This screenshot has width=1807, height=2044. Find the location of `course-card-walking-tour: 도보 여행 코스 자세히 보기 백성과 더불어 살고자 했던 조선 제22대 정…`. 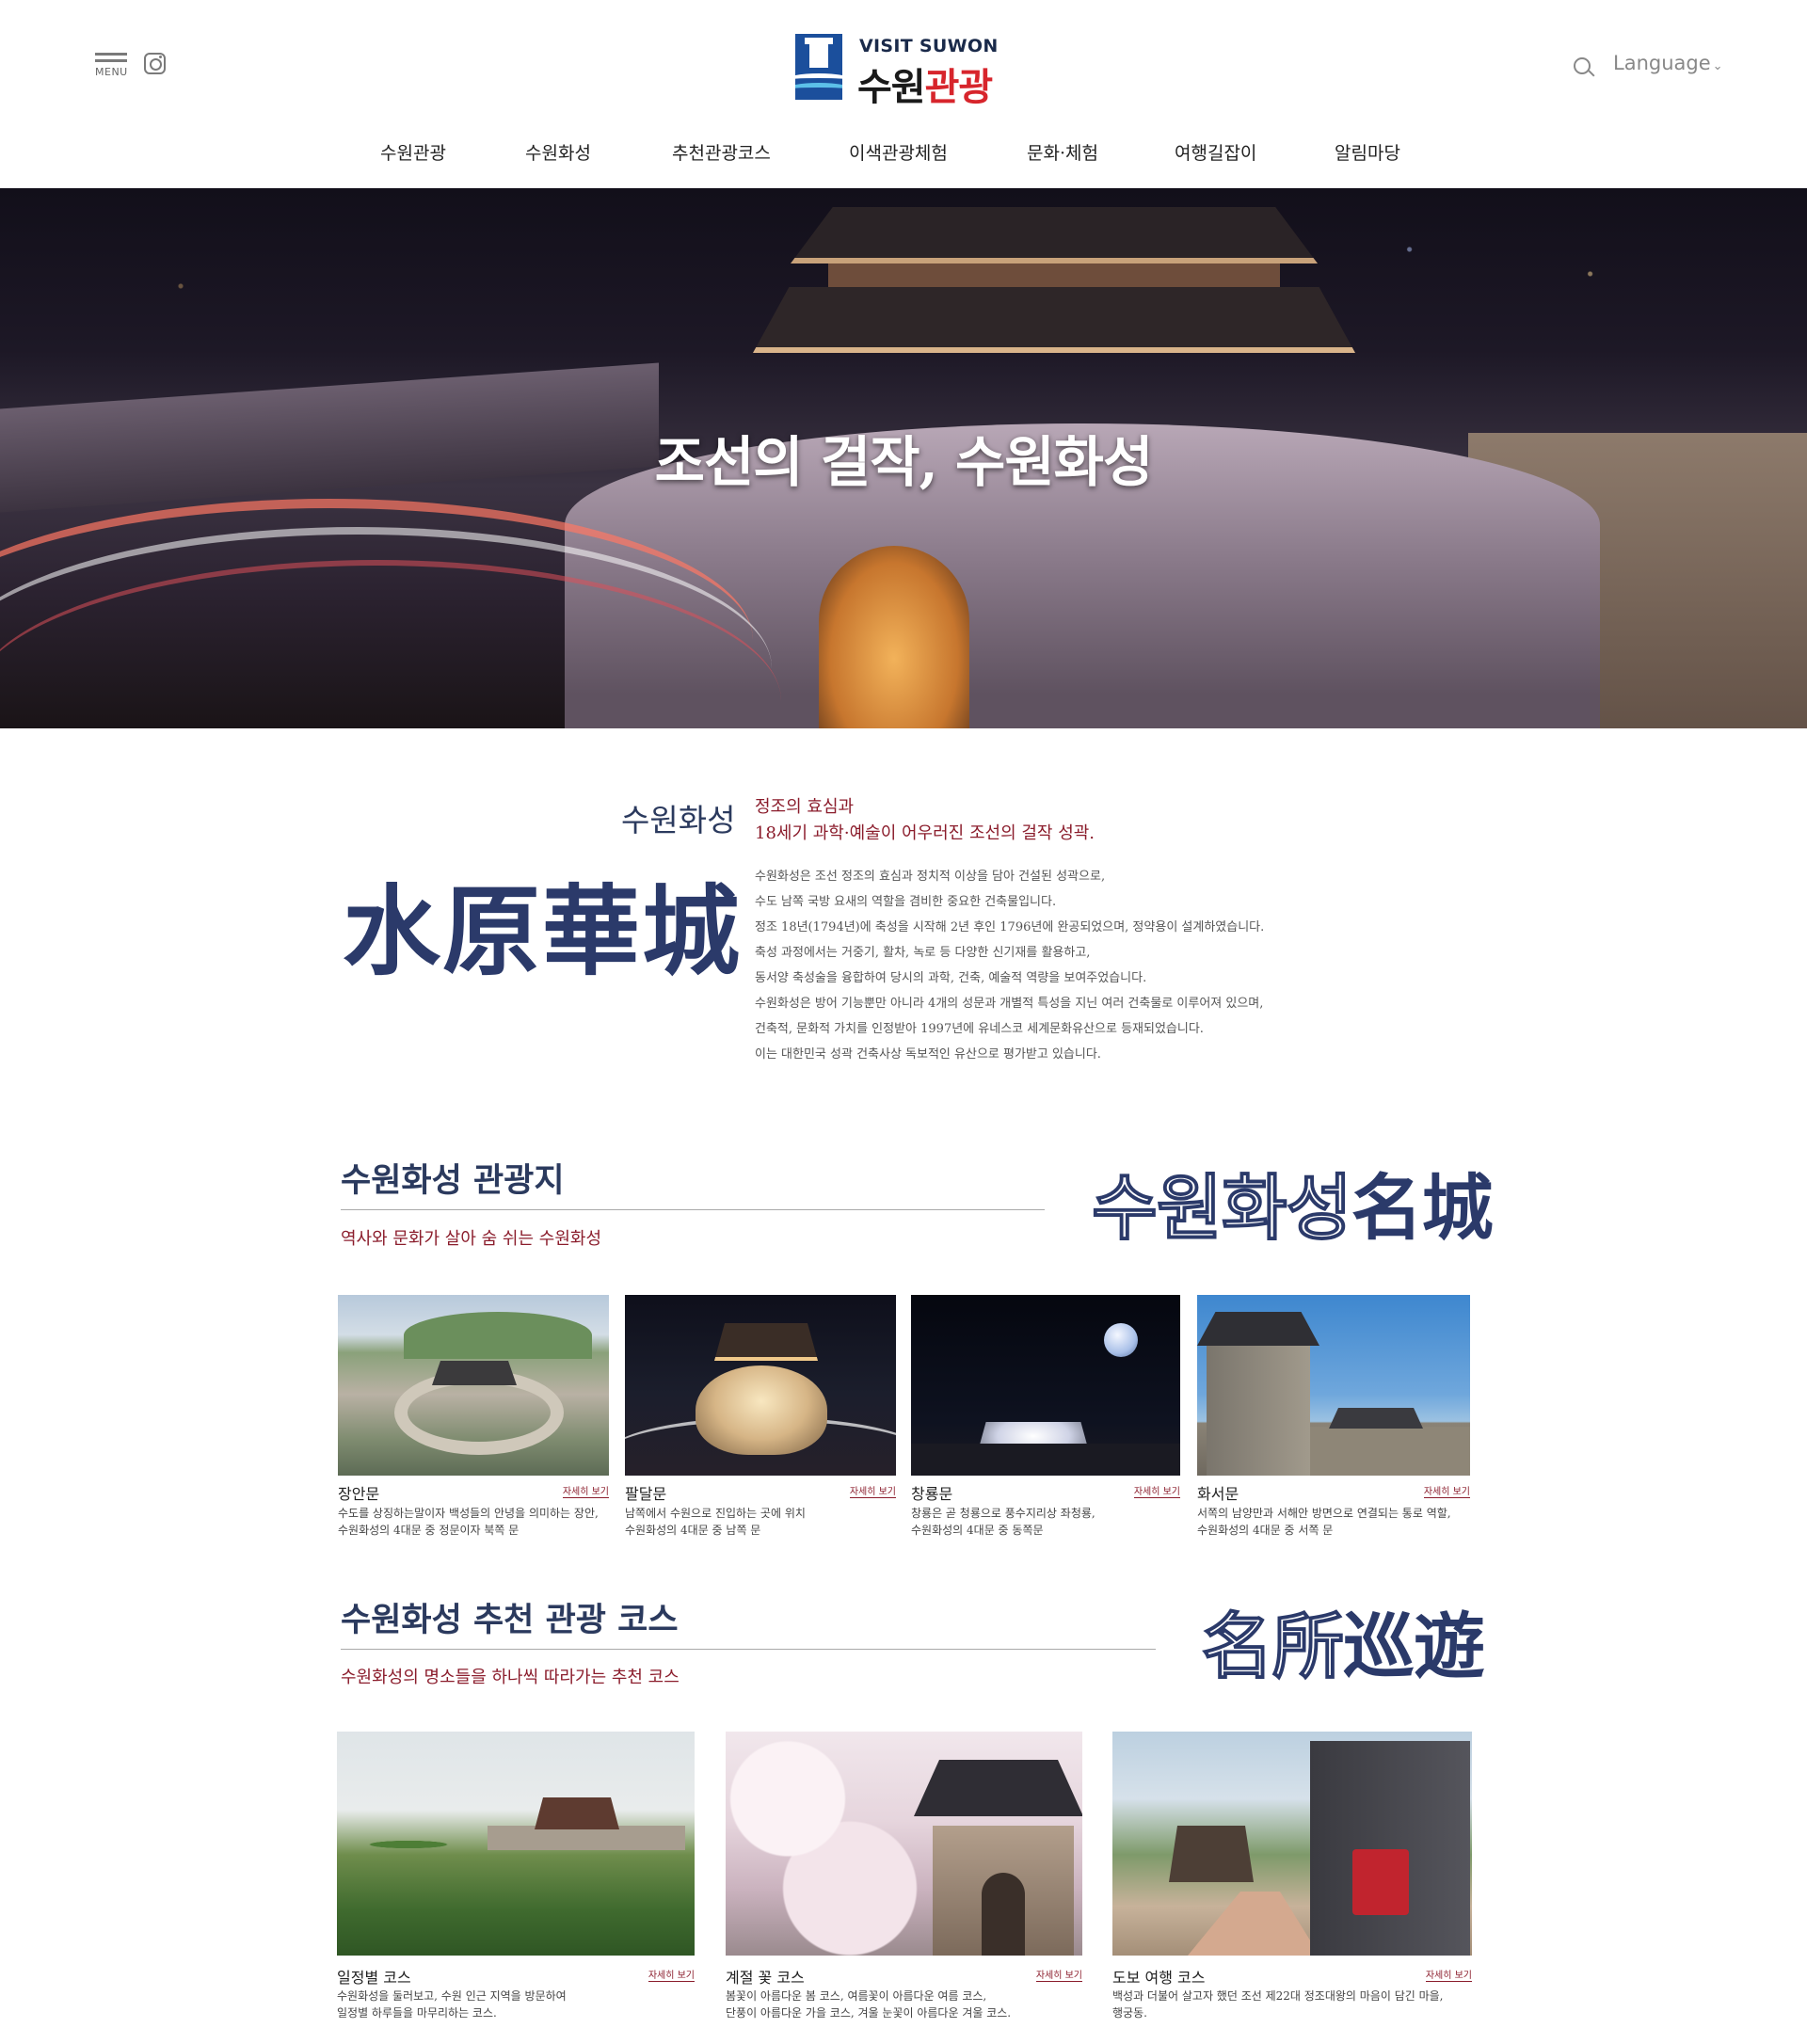

course-card-walking-tour: 도보 여행 코스 자세히 보기 백성과 더불어 살고자 했던 조선 제22대 정… is located at coordinates (1292, 1878).